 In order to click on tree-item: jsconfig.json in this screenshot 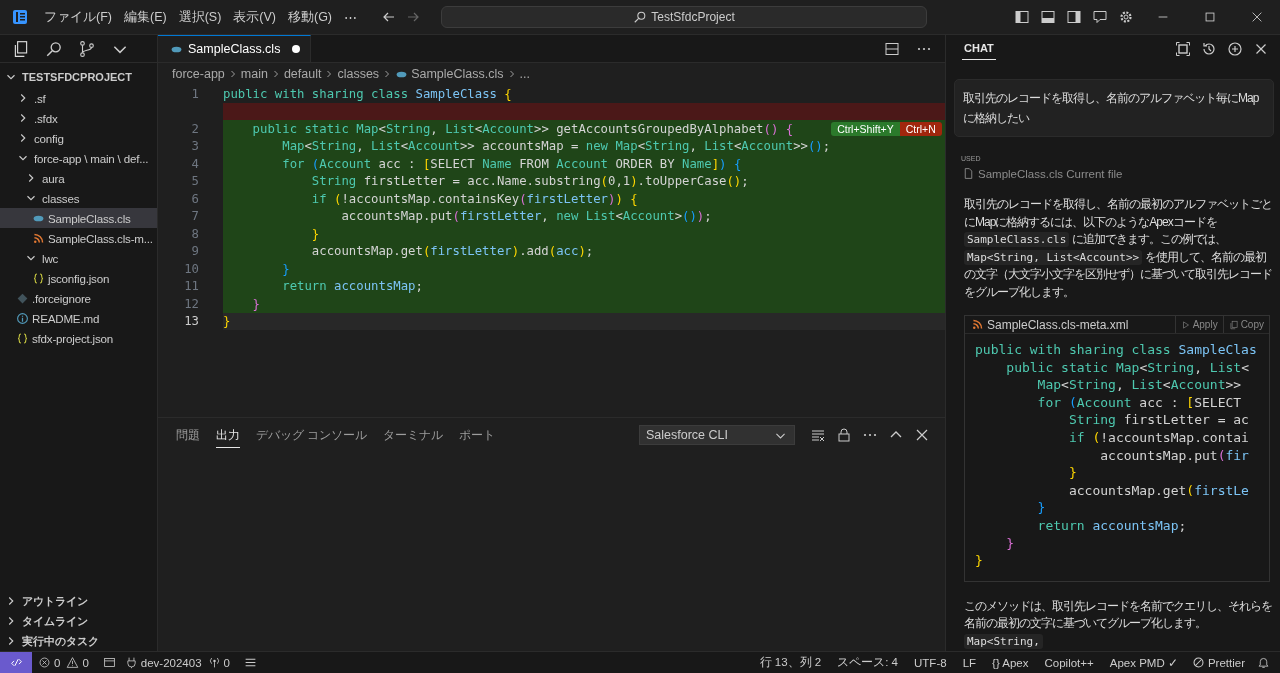, I will do `click(78, 278)`.